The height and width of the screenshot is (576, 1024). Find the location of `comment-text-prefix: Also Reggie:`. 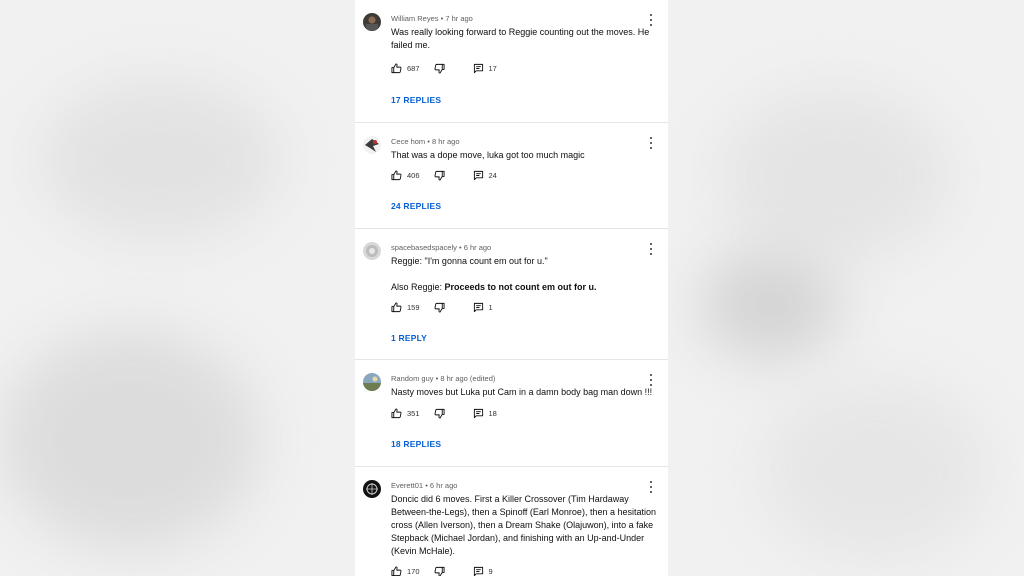

comment-text-prefix: Also Reggie: is located at coordinates (418, 287).